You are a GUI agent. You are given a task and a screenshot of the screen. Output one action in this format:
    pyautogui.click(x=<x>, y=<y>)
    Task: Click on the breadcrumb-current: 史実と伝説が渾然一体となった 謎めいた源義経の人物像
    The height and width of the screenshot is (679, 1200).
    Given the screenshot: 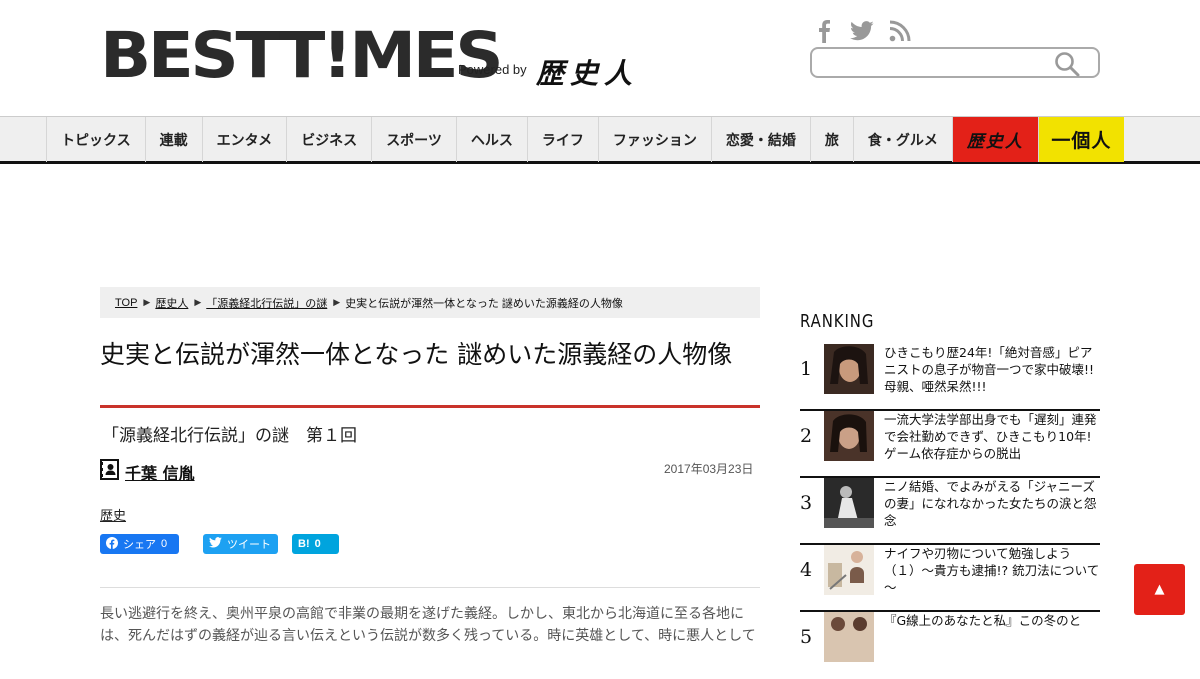 What is the action you would take?
    pyautogui.click(x=484, y=303)
    